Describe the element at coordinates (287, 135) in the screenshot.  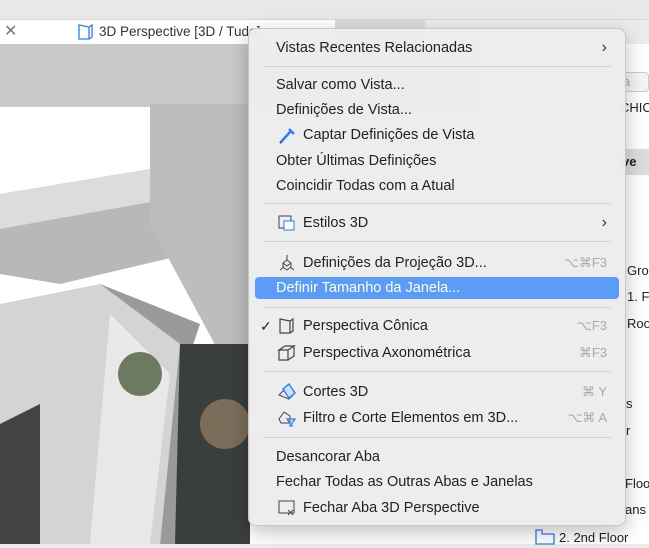
I see `eyedropper-icon` at that location.